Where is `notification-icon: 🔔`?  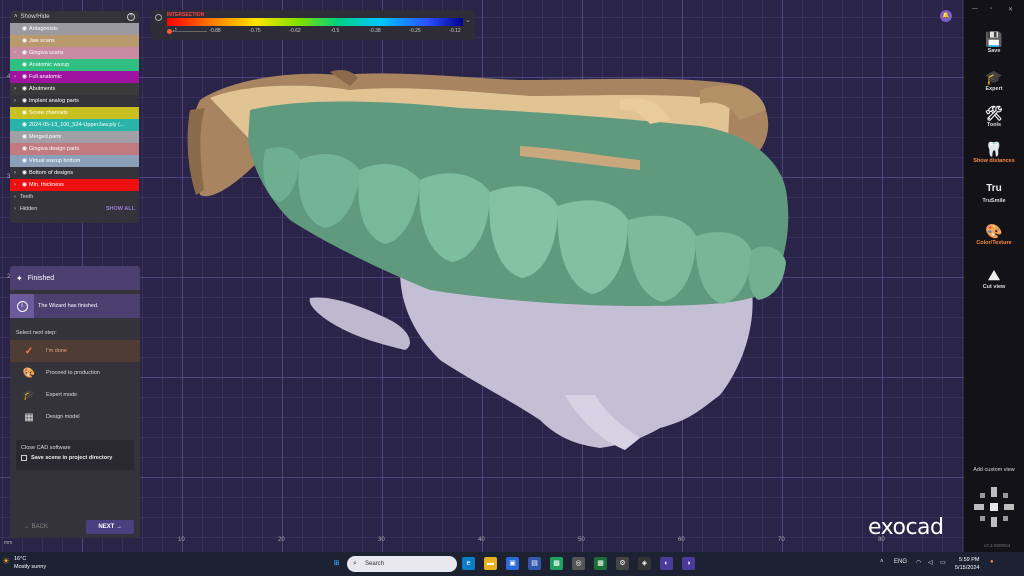
notification-icon: 🔔 is located at coordinates (946, 16).